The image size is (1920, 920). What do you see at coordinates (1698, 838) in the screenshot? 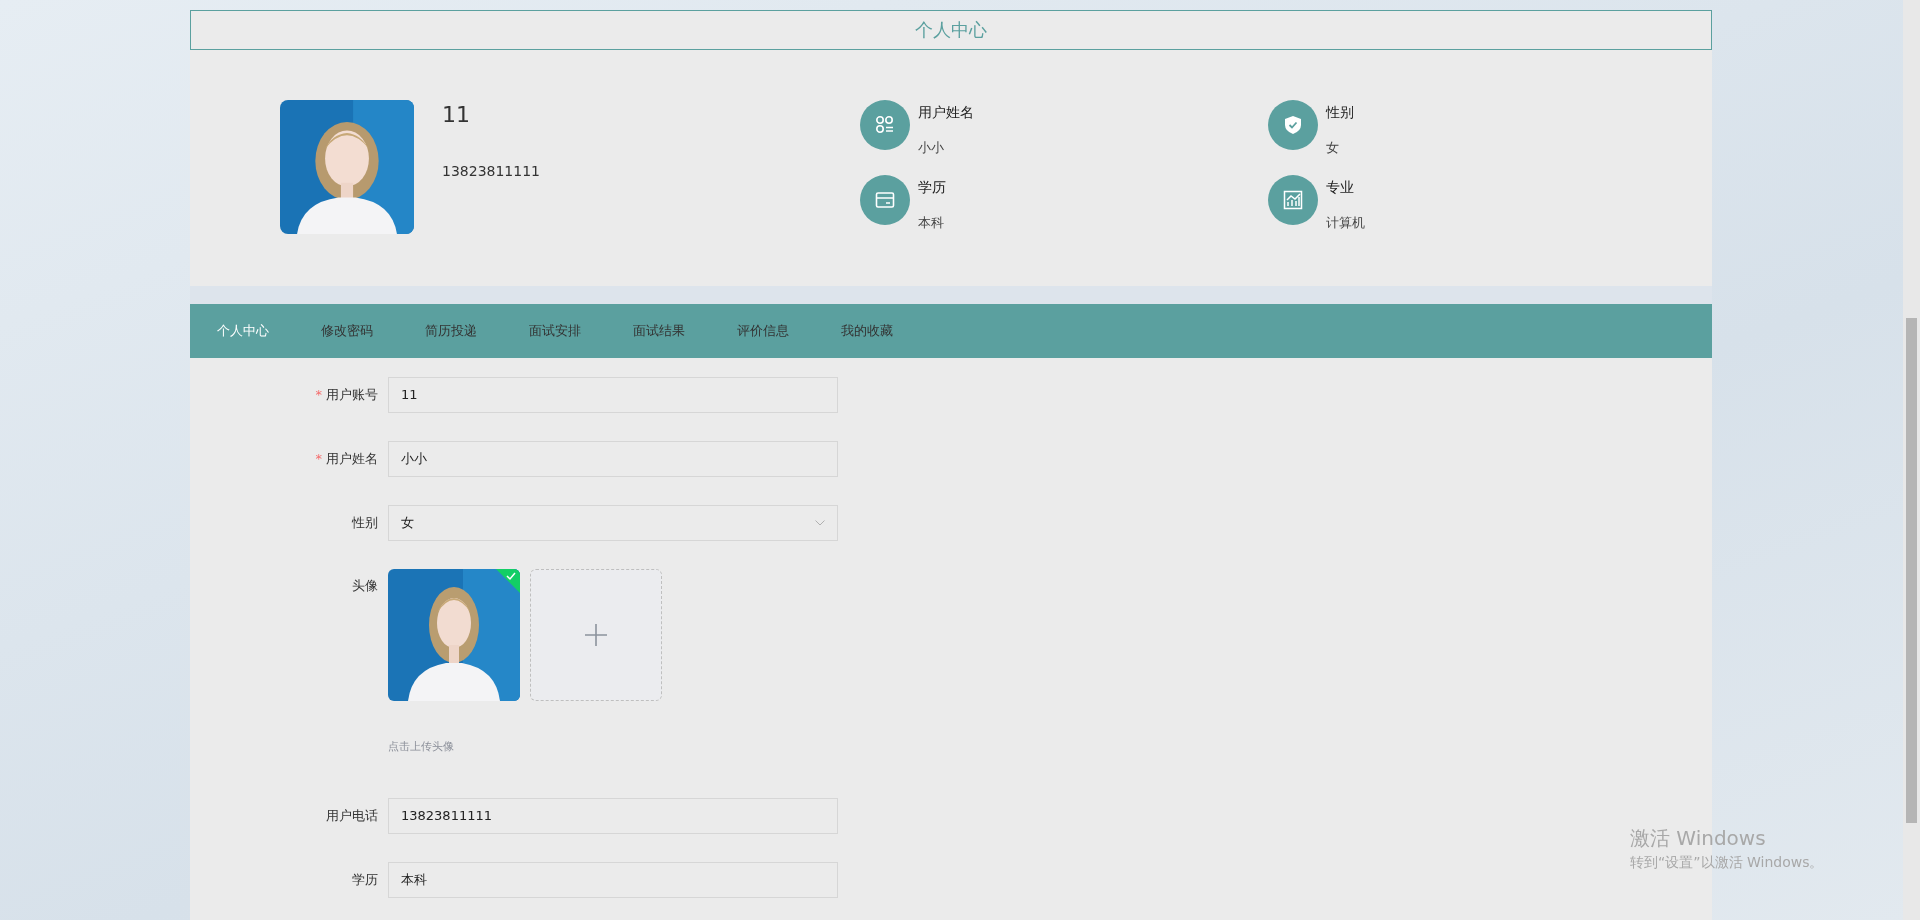
I see `activation-title: 激活 Windows` at bounding box center [1698, 838].